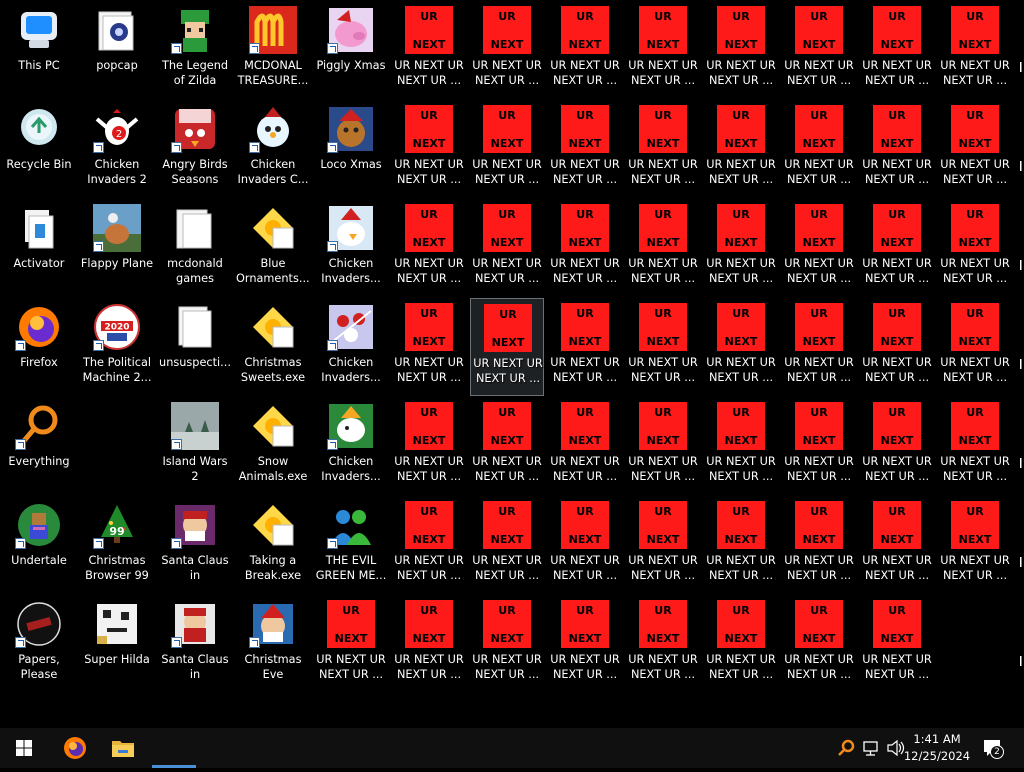 The width and height of the screenshot is (1024, 772). Describe the element at coordinates (585, 539) in the screenshot. I see `ur-next-icon-bottom-text: NEXT` at that location.